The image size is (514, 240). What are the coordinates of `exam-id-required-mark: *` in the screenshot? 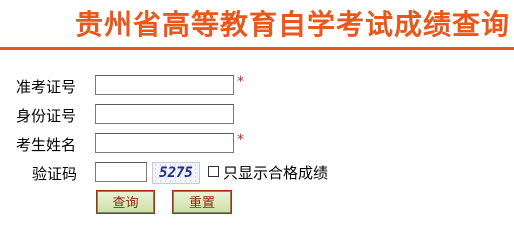 It's located at (240, 82).